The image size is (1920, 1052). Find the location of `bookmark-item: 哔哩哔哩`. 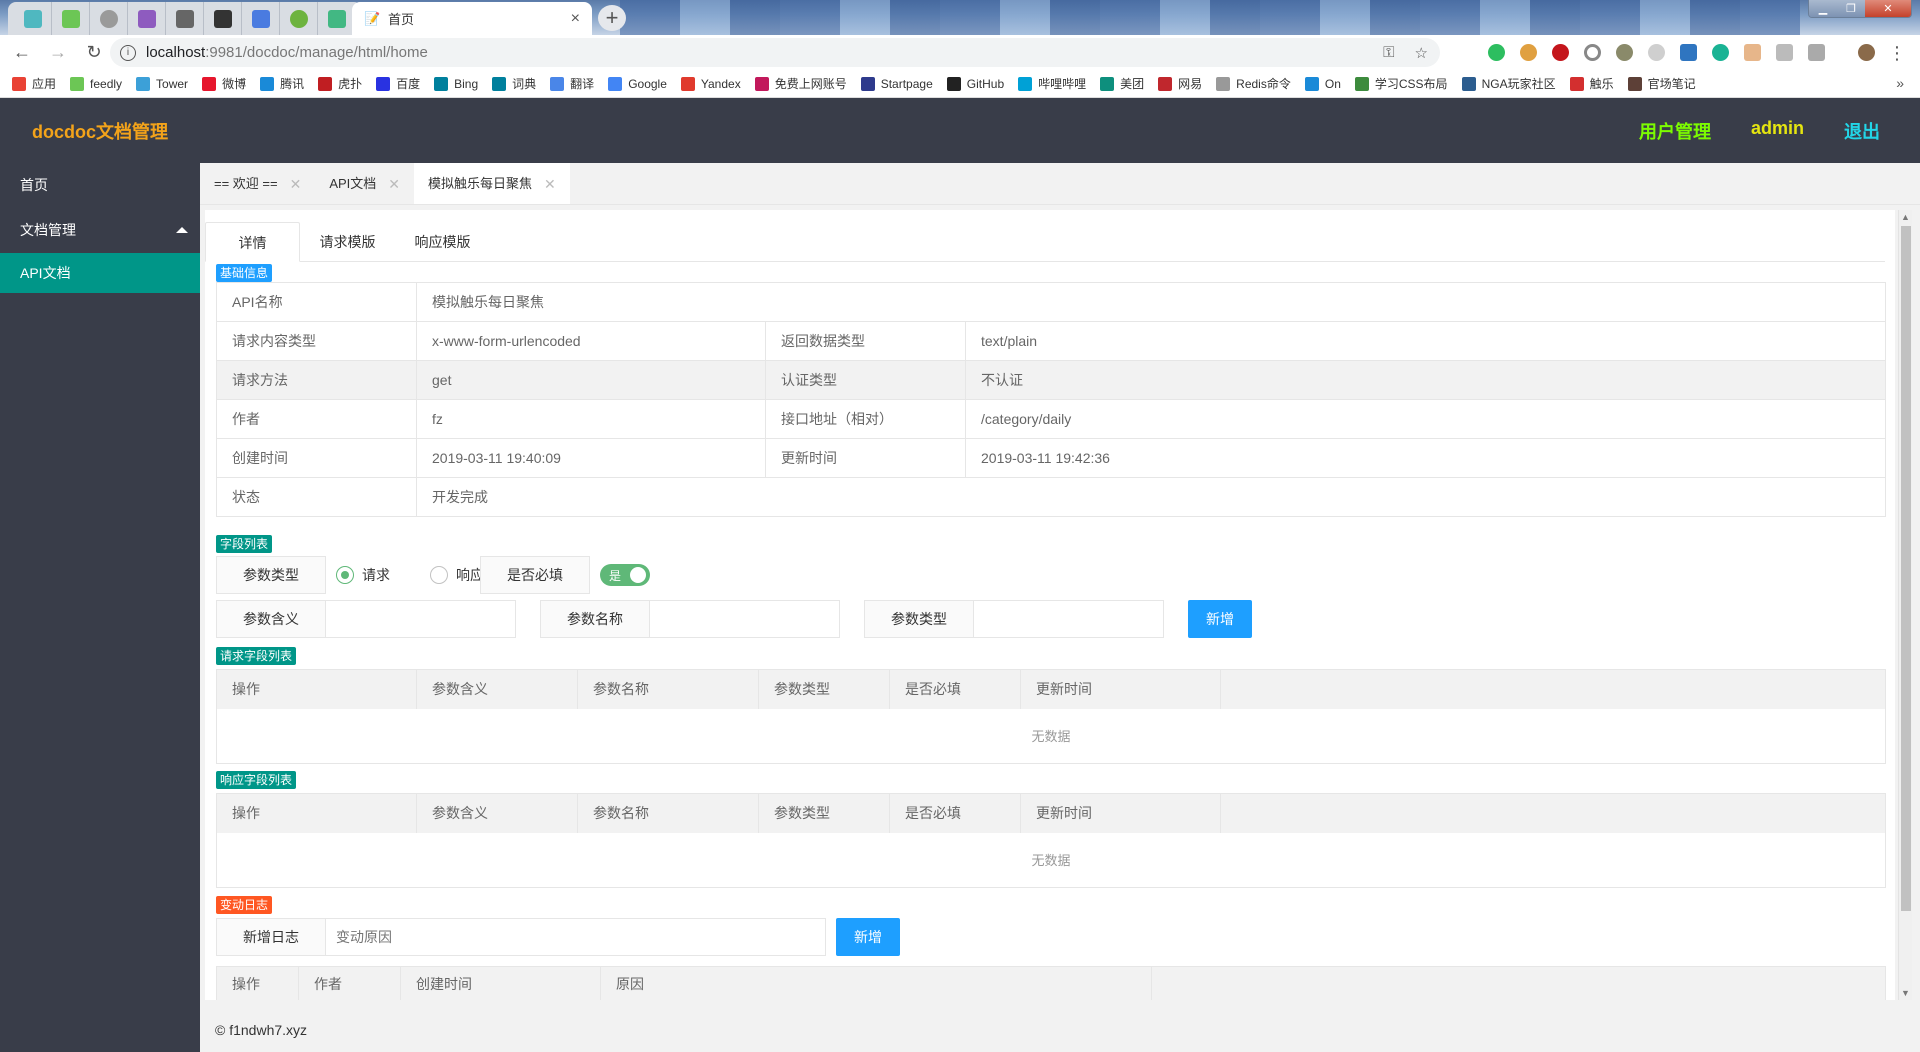

bookmark-item: 哔哩哔哩 is located at coordinates (1052, 83).